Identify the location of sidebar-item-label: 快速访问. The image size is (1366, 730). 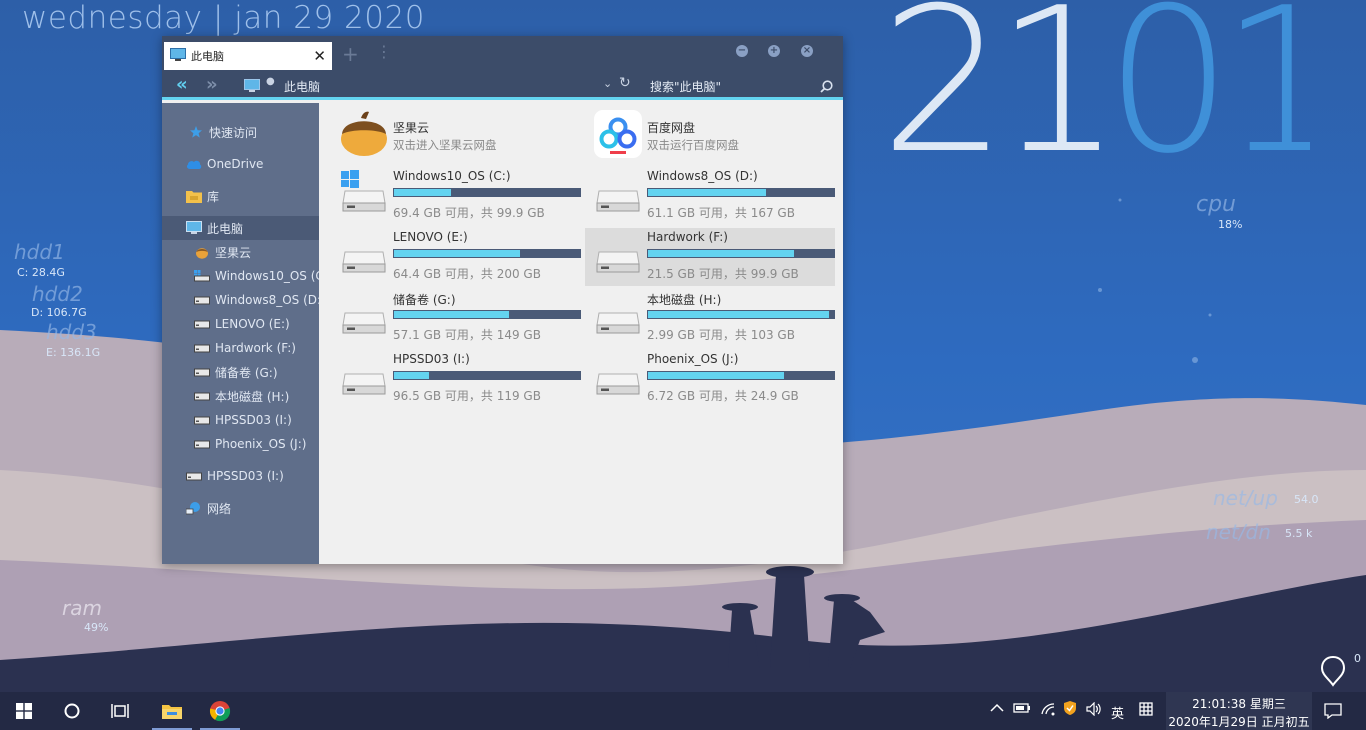
(233, 132).